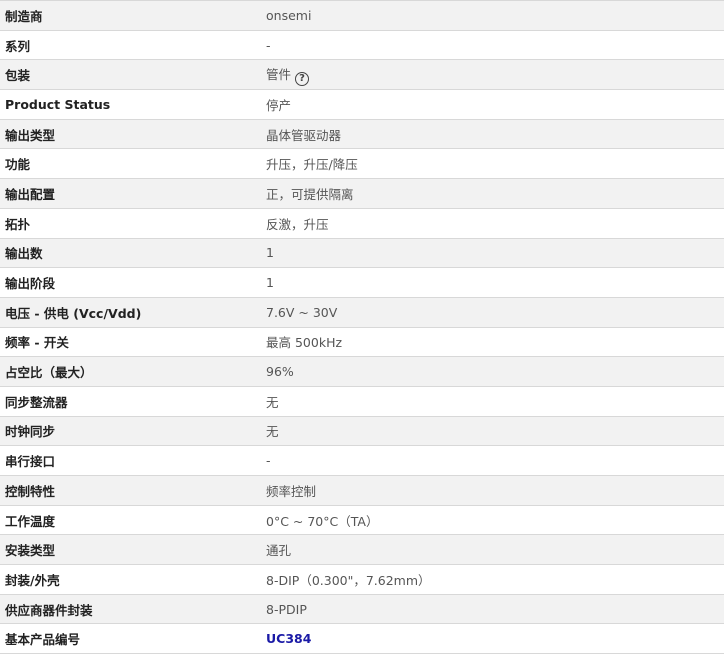 The image size is (724, 658). I want to click on table-row: 输出数 1, so click(362, 253).